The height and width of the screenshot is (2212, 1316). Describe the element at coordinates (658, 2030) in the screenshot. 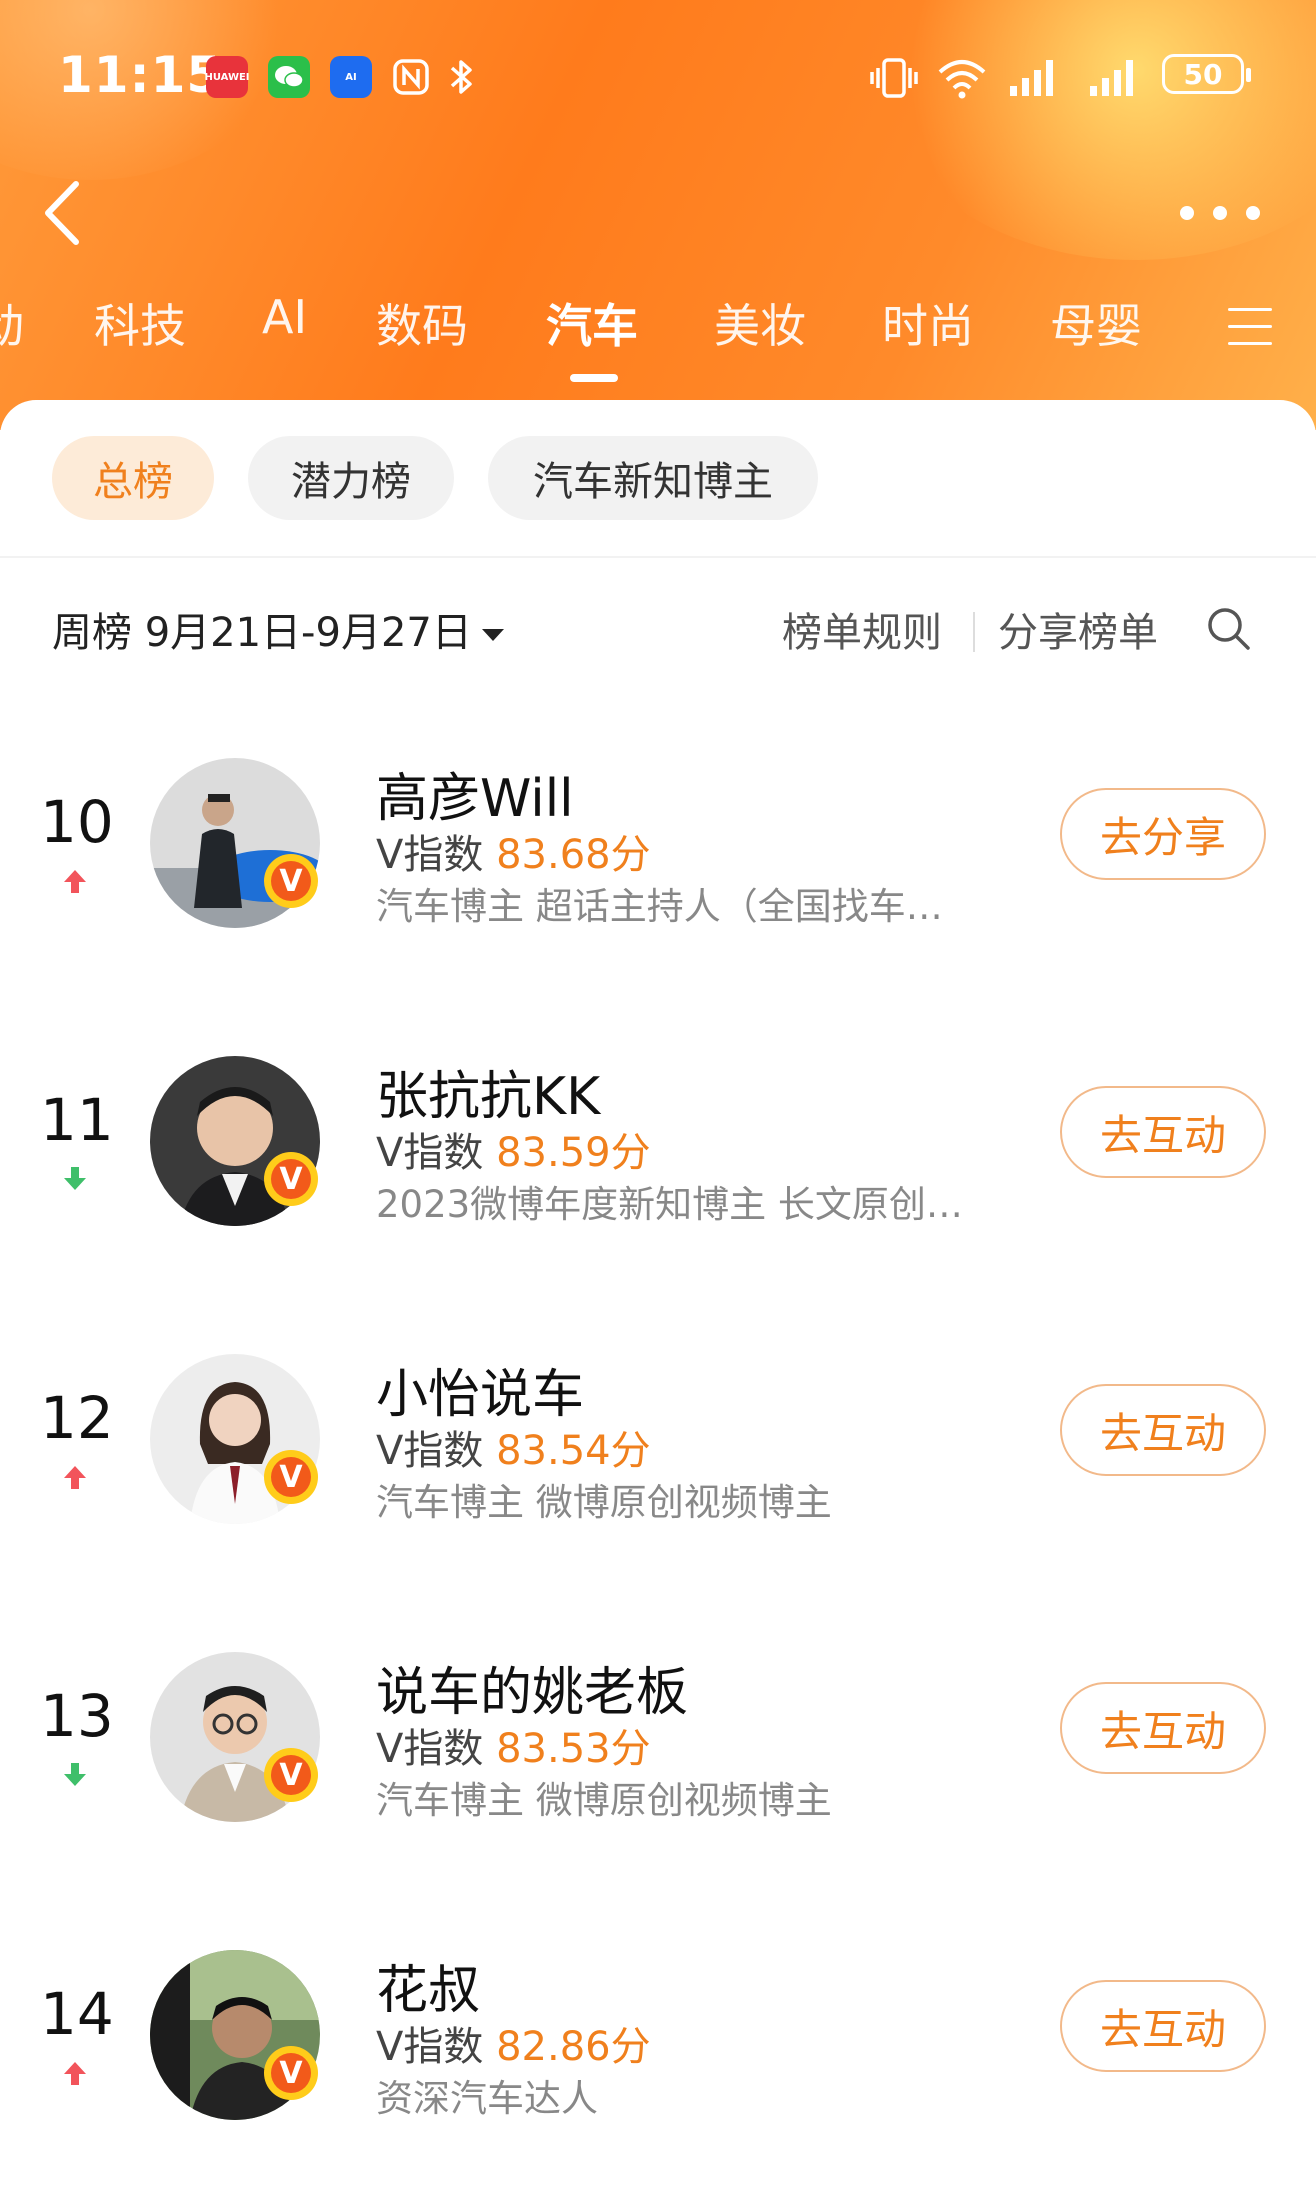

I see `list-item: 14 V 花叔 V指数 82.86分 资深汽车达人 去互动` at that location.